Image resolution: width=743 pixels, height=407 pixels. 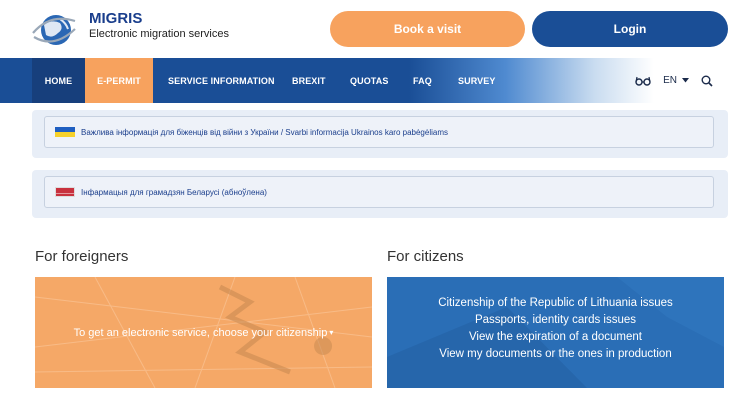 What do you see at coordinates (476, 80) in the screenshot?
I see `nav-item-survey: SURVEY` at bounding box center [476, 80].